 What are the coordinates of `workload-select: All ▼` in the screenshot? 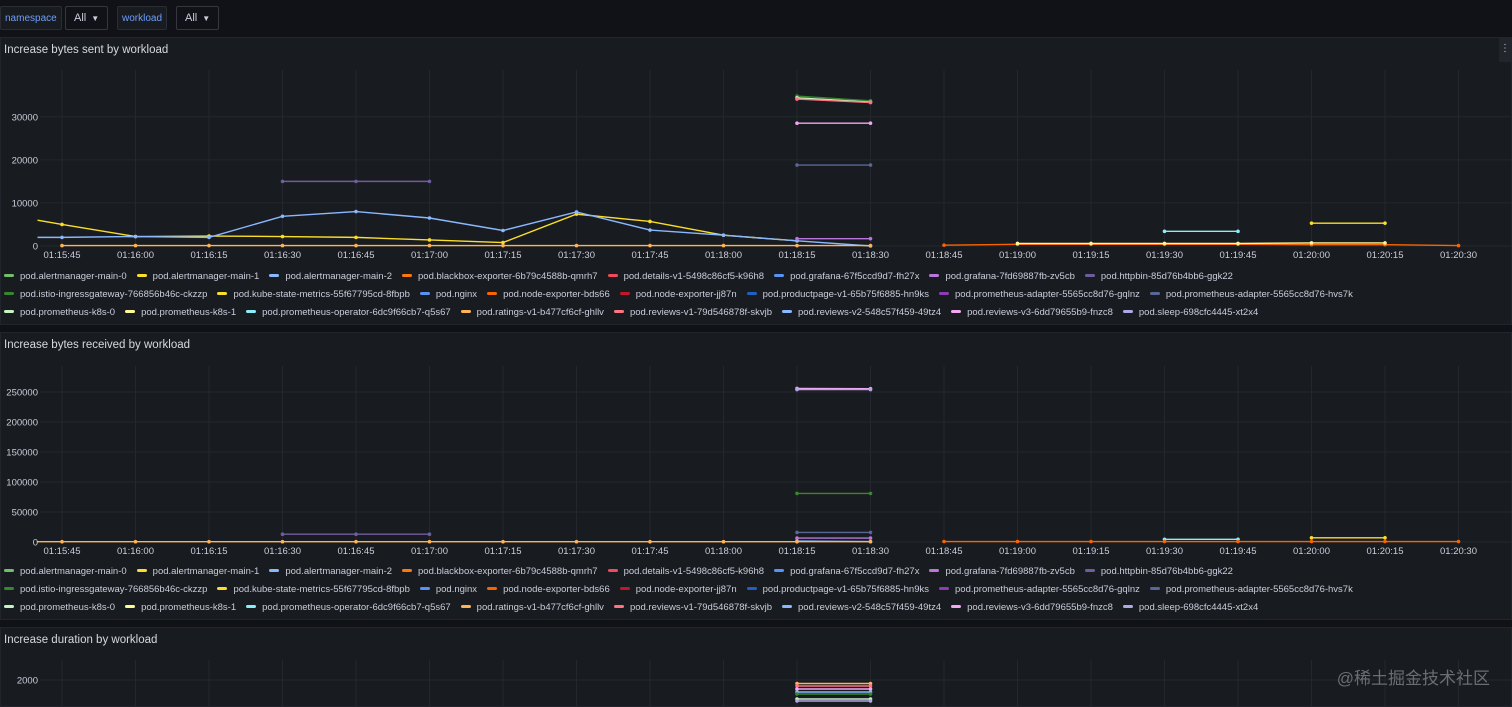 It's located at (198, 18).